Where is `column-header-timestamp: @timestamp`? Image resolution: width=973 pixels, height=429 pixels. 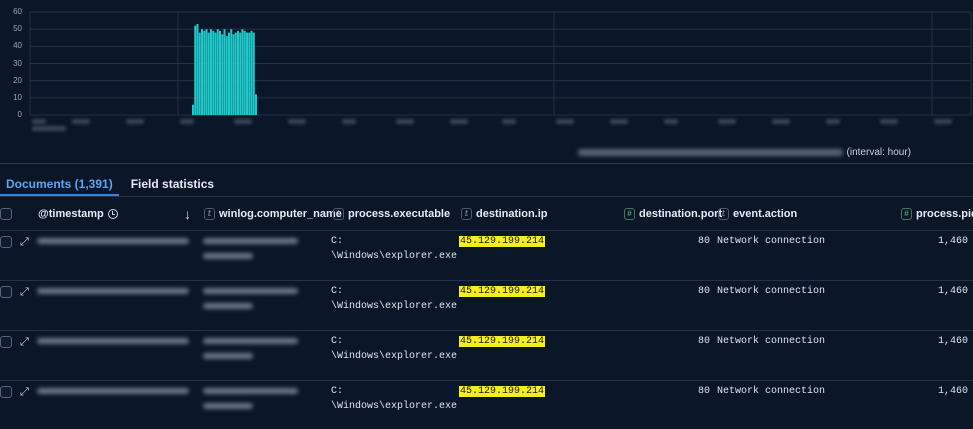
column-header-timestamp: @timestamp is located at coordinates (78, 213).